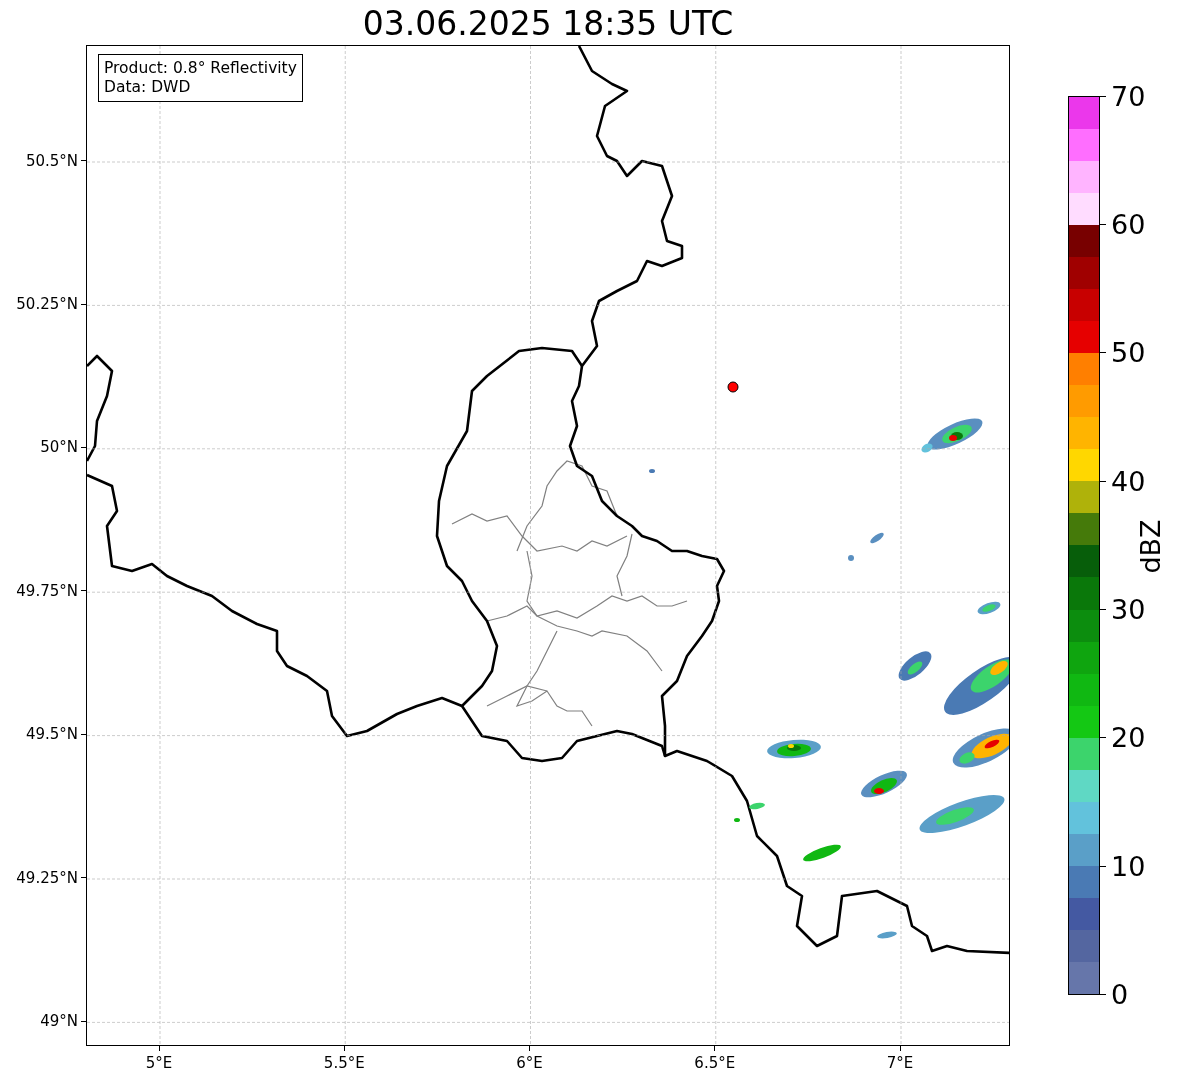  I want to click on longitude-label: 5°E, so click(159, 1063).